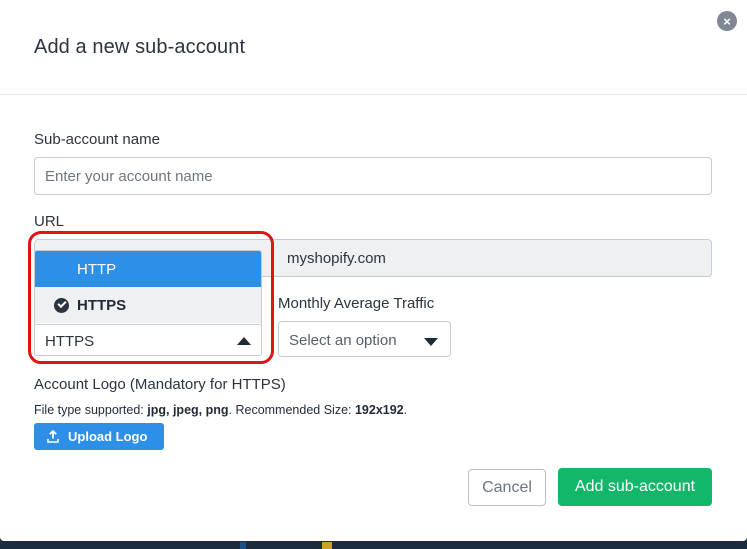 This screenshot has height=549, width=747. What do you see at coordinates (91, 410) in the screenshot?
I see `help-prefix: File type supported:` at bounding box center [91, 410].